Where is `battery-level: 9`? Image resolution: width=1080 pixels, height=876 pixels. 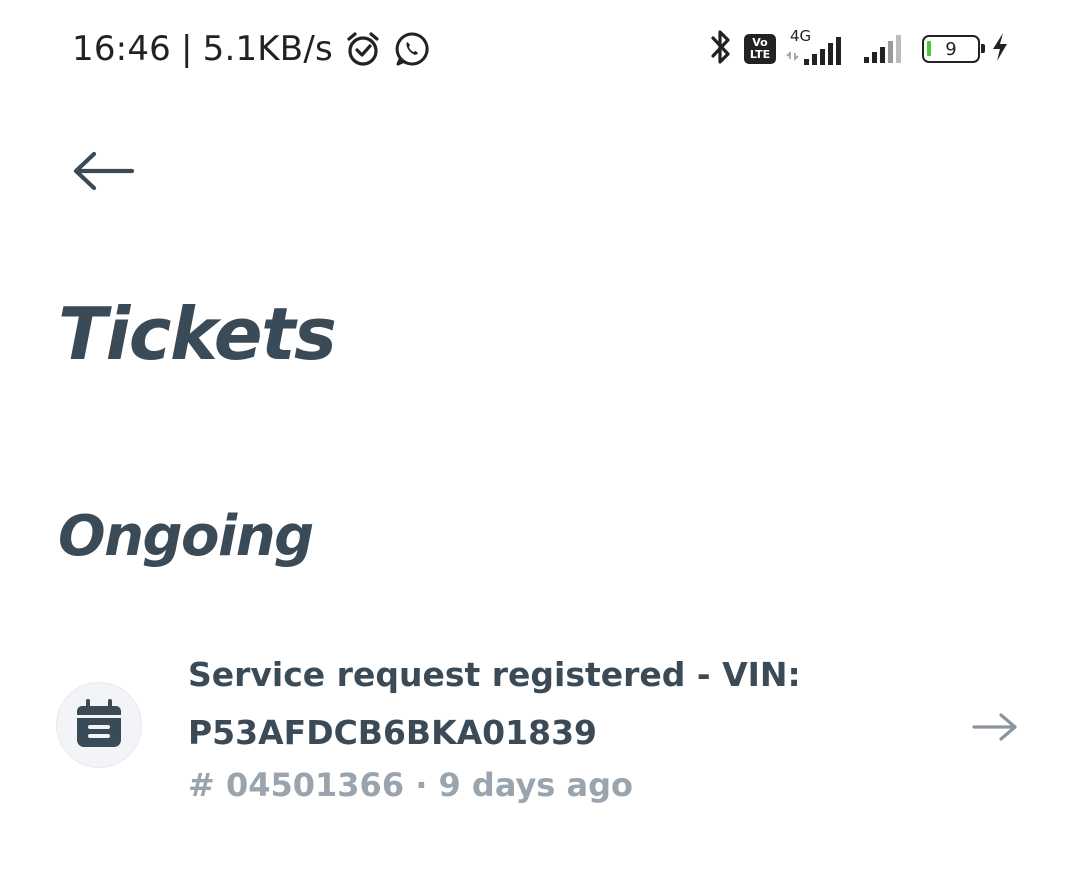 battery-level: 9 is located at coordinates (951, 49).